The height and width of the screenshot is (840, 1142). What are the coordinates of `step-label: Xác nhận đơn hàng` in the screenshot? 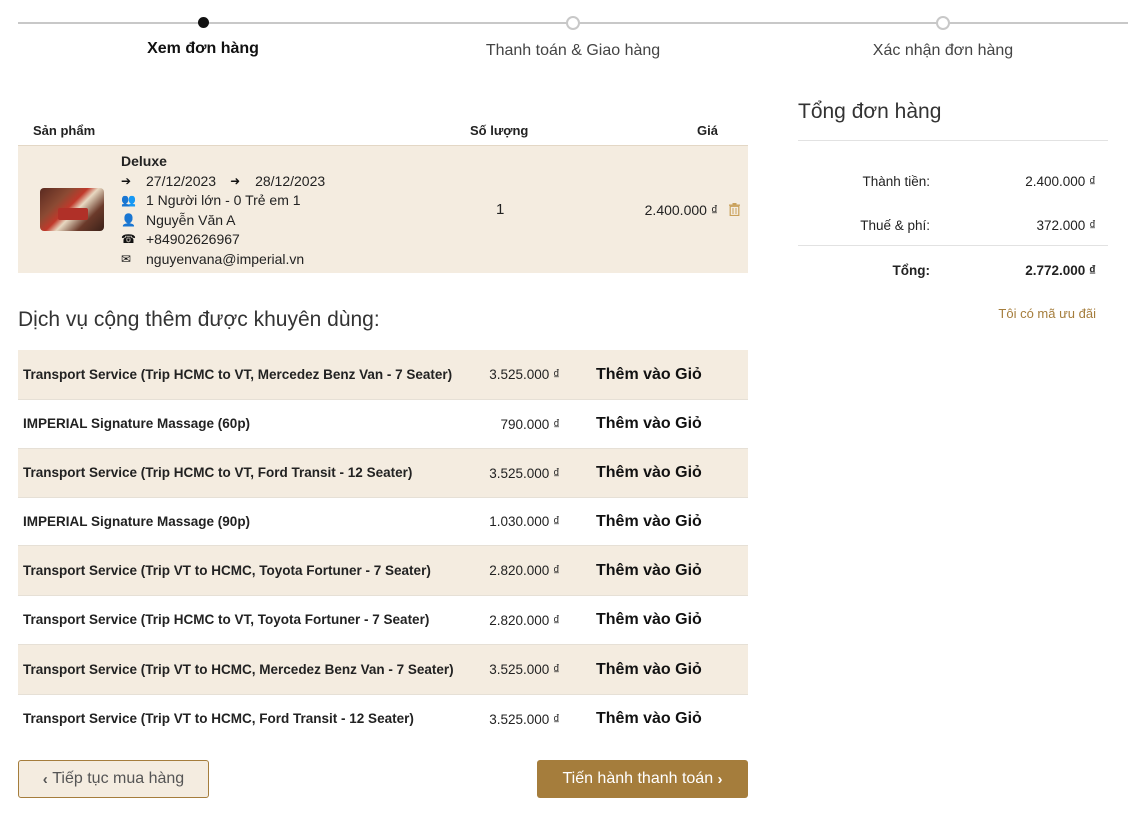 It's located at (943, 50).